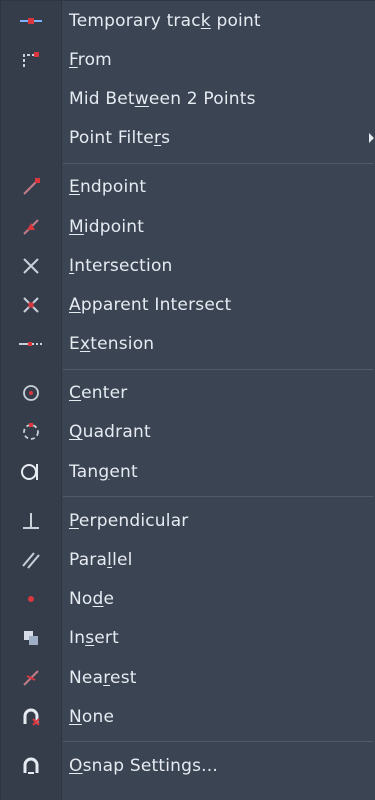  Describe the element at coordinates (120, 138) in the screenshot. I see `menu-item-label: Point Filters` at that location.